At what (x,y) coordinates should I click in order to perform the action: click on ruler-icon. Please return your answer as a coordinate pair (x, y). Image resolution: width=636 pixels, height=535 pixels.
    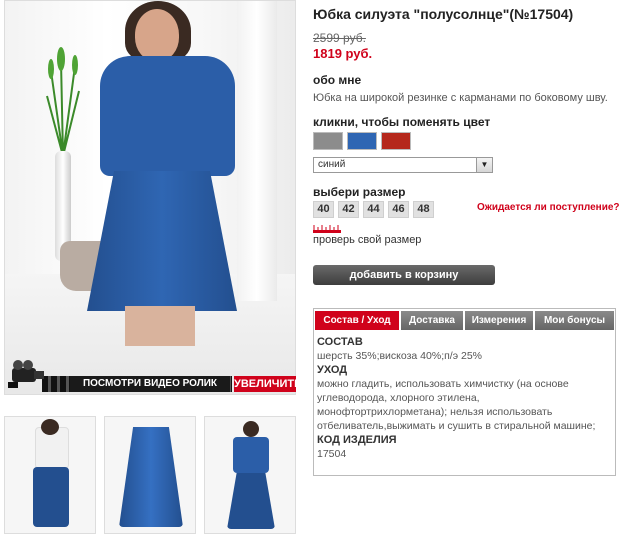
    Looking at the image, I should click on (327, 229).